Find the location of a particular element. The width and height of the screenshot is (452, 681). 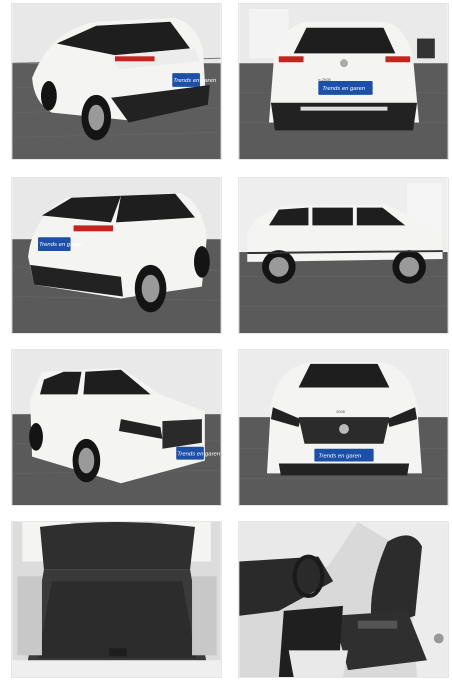

car-rear-right-image: Trends en garen is located at coordinates (116, 255).